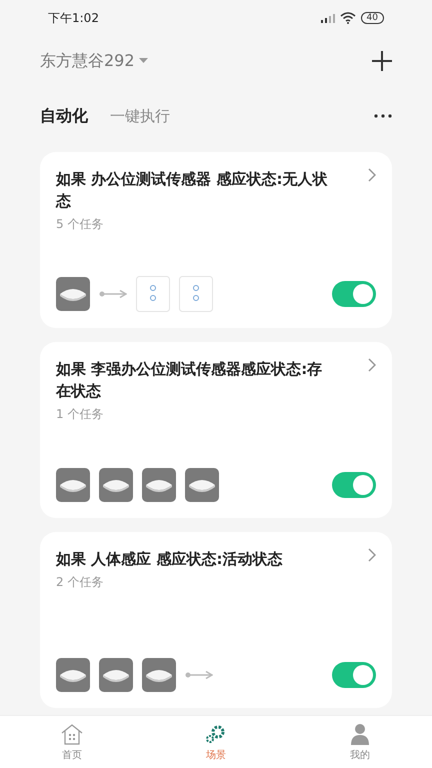 The width and height of the screenshot is (432, 768). I want to click on person-icon, so click(360, 733).